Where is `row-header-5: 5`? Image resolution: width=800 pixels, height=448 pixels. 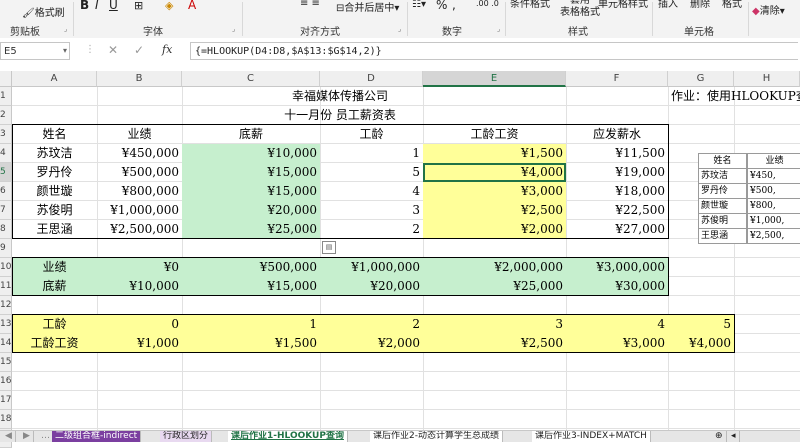
row-header-5: 5 is located at coordinates (6, 172).